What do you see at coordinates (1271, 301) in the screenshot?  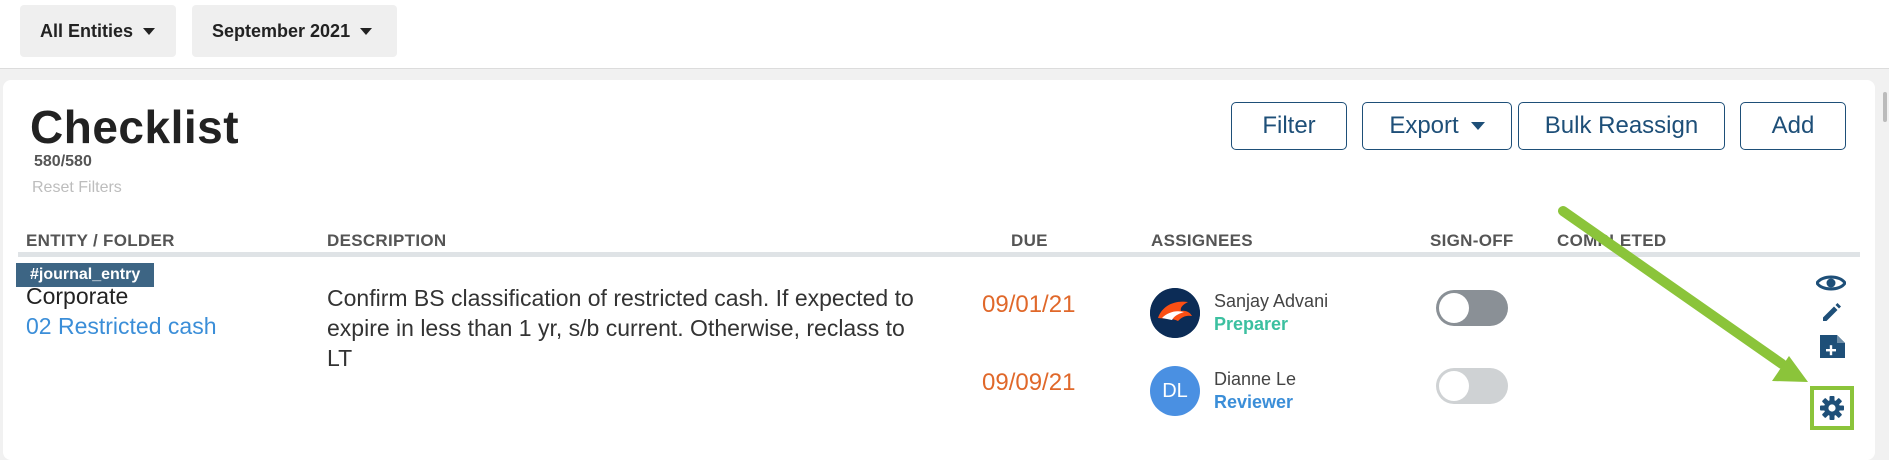 I see `assignee-name: Sanjay Advani` at bounding box center [1271, 301].